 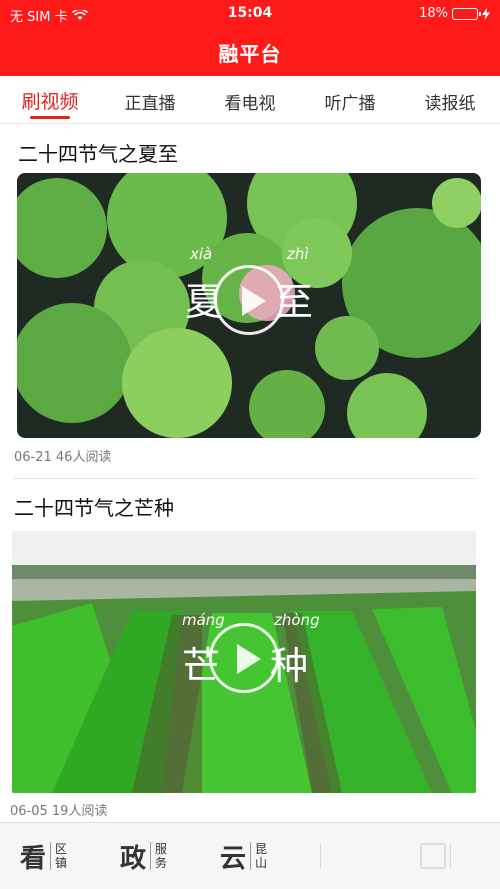 What do you see at coordinates (250, 38) in the screenshot?
I see `app-header: 无 SIM 卡 15:04 18% 融平台` at bounding box center [250, 38].